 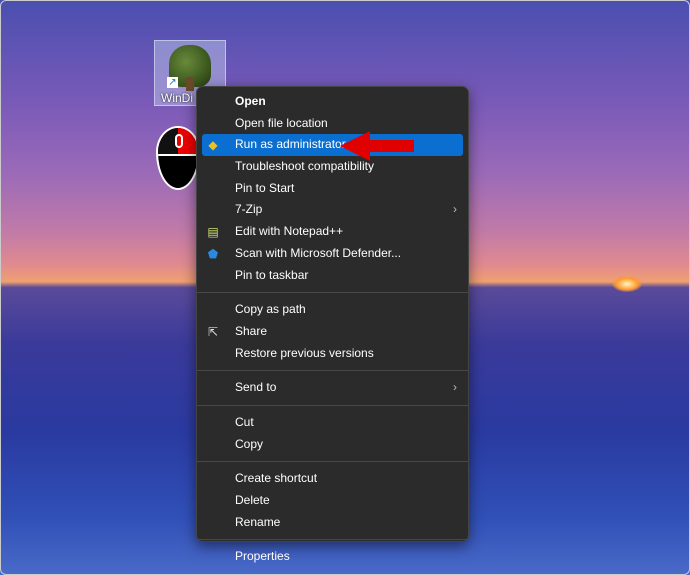 What do you see at coordinates (332, 102) in the screenshot?
I see `menu-item-open: Open` at bounding box center [332, 102].